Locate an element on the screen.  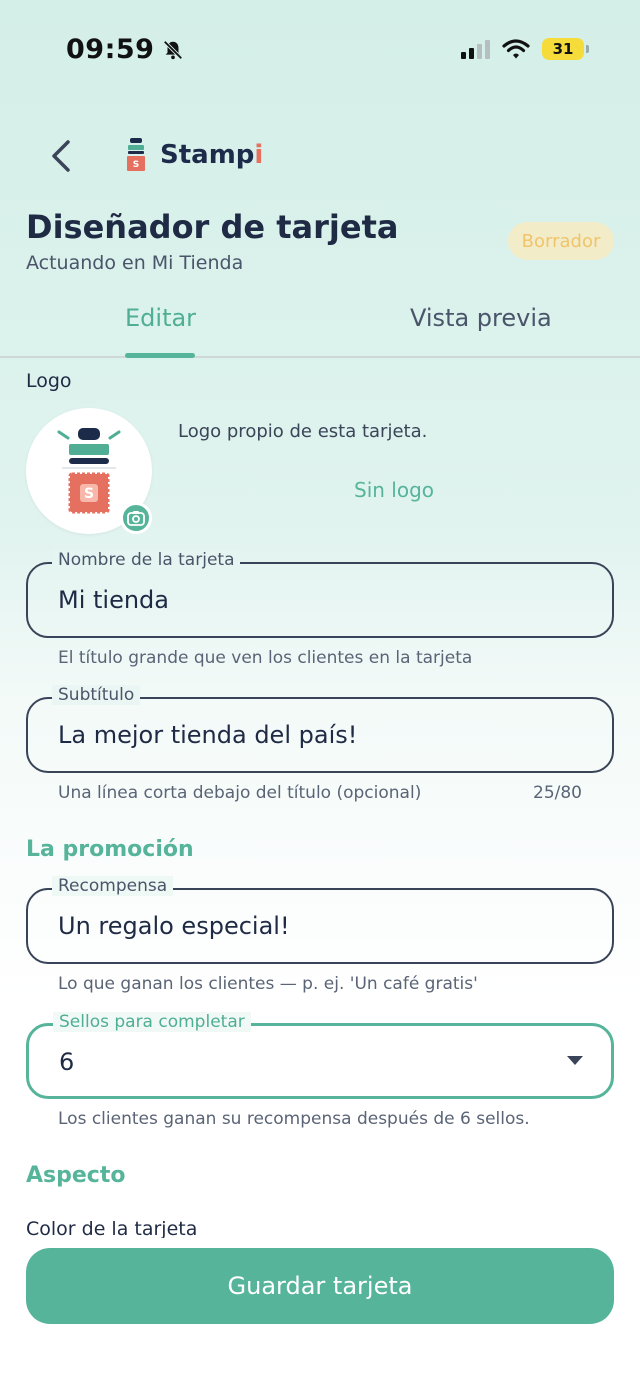
status-indicators: 31 is located at coordinates (525, 49).